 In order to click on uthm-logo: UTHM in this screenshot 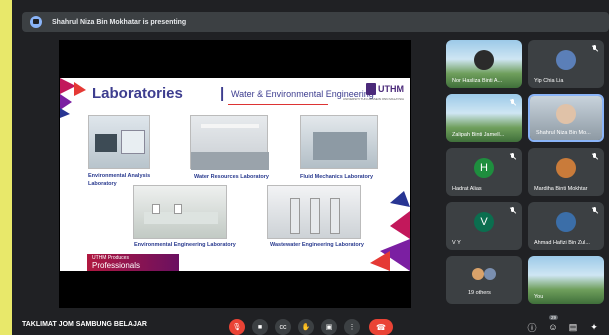, I will do `click(385, 89)`.